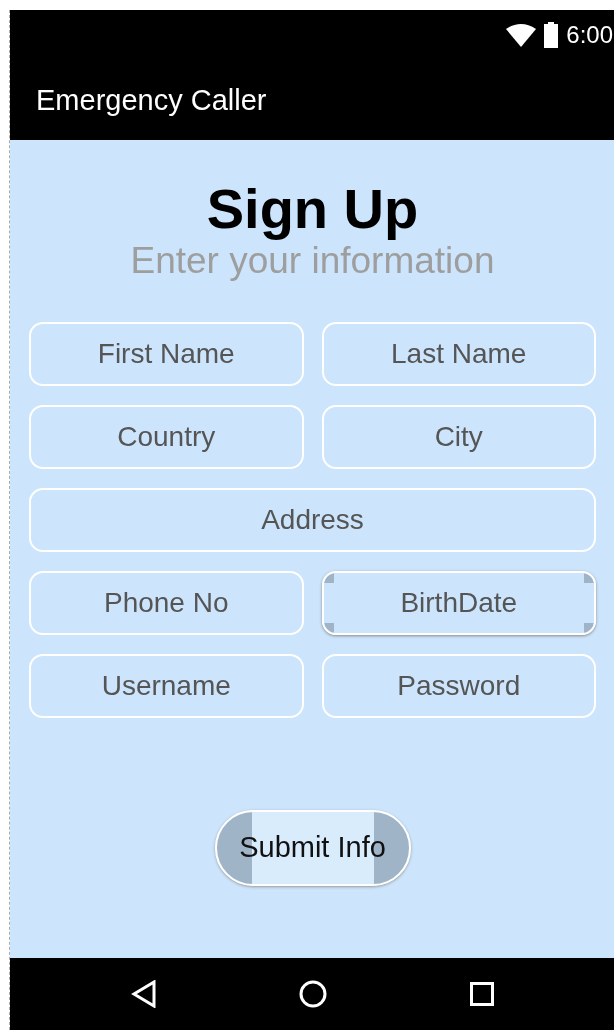  Describe the element at coordinates (166, 602) in the screenshot. I see `input-field: Phone No` at that location.